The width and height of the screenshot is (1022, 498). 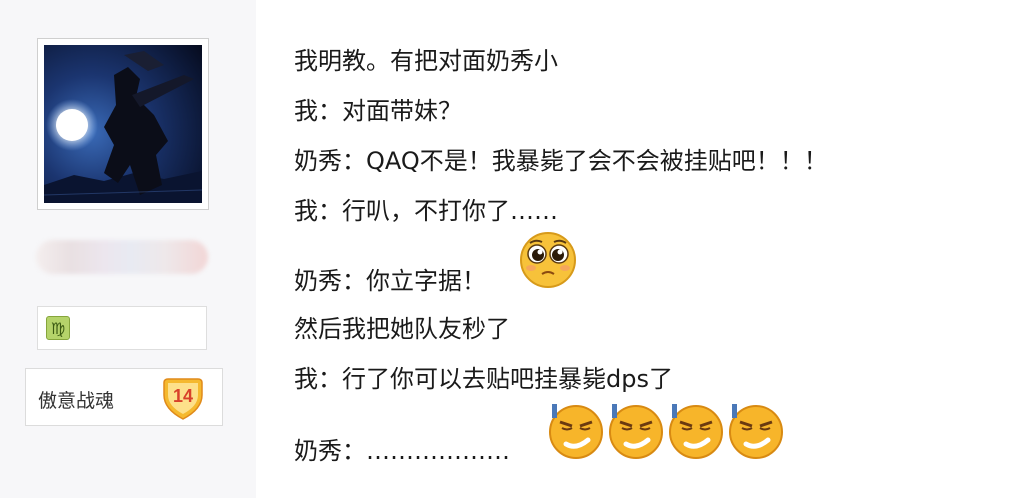 What do you see at coordinates (483, 379) in the screenshot?
I see `post-line: 我：行了你可以去贴吧挂暴毙dps了` at bounding box center [483, 379].